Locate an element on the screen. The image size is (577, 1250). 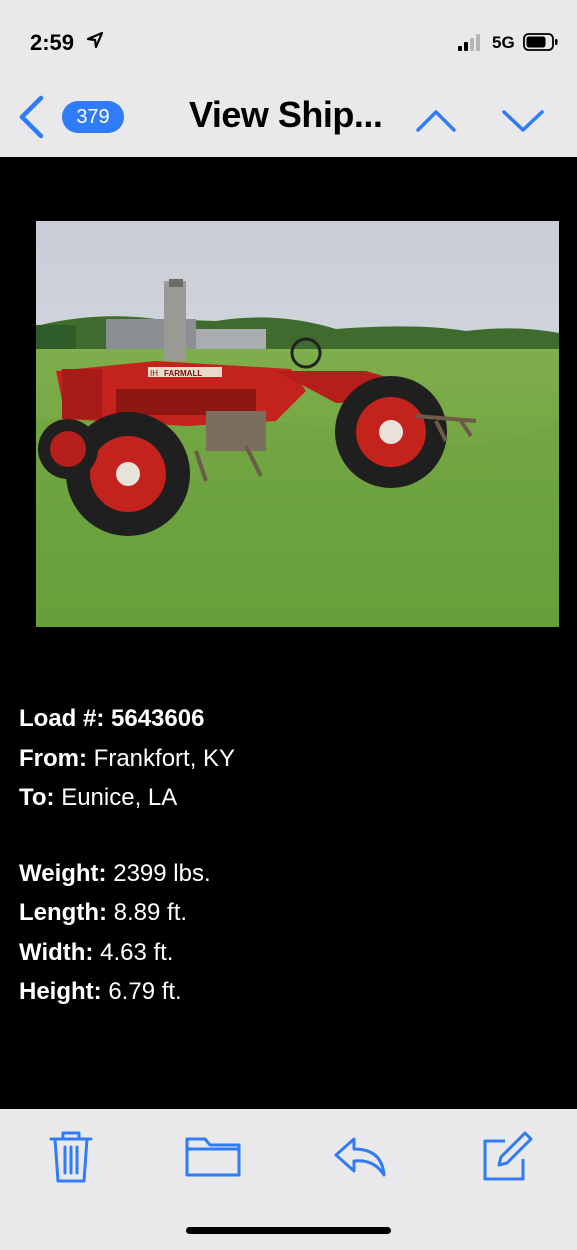
trash-icon is located at coordinates (71, 1157).